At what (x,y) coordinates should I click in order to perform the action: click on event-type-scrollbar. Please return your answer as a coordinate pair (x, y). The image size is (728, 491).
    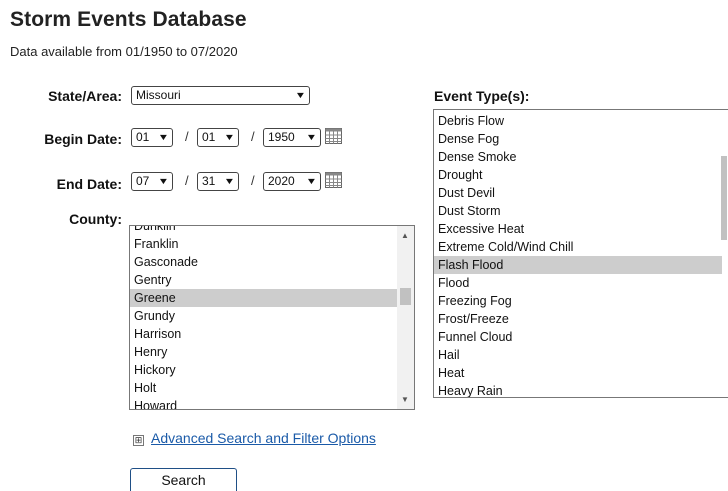
    Looking at the image, I should click on (724, 253).